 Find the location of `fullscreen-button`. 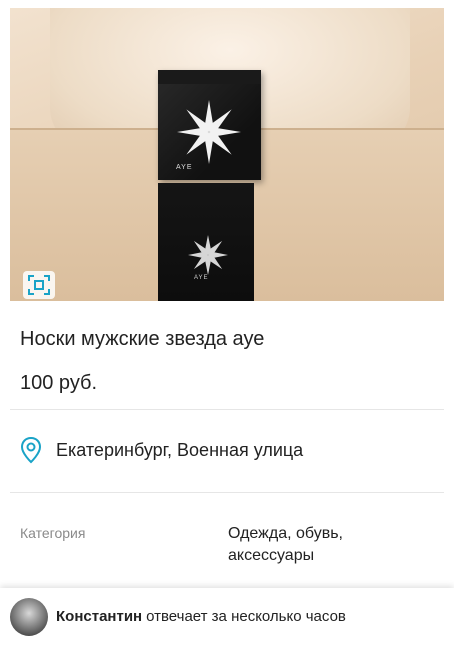

fullscreen-button is located at coordinates (39, 285).